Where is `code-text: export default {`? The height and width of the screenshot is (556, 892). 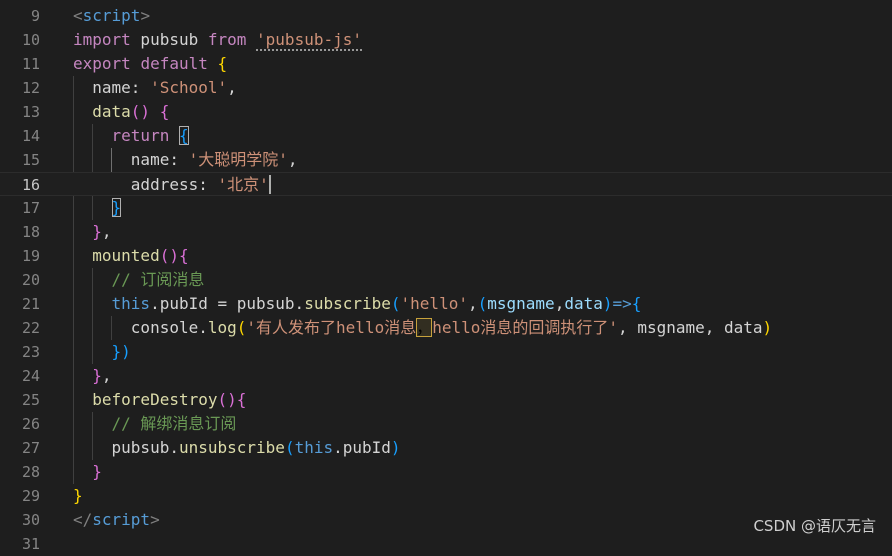 code-text: export default { is located at coordinates (150, 64).